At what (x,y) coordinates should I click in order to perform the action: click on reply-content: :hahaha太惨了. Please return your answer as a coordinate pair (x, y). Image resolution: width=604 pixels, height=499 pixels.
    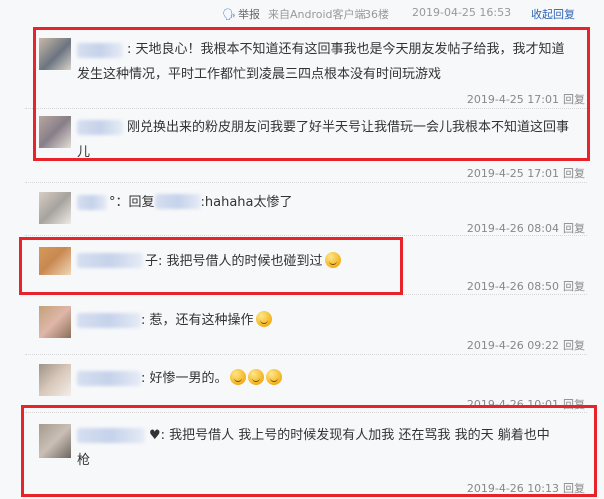
    Looking at the image, I should click on (246, 202).